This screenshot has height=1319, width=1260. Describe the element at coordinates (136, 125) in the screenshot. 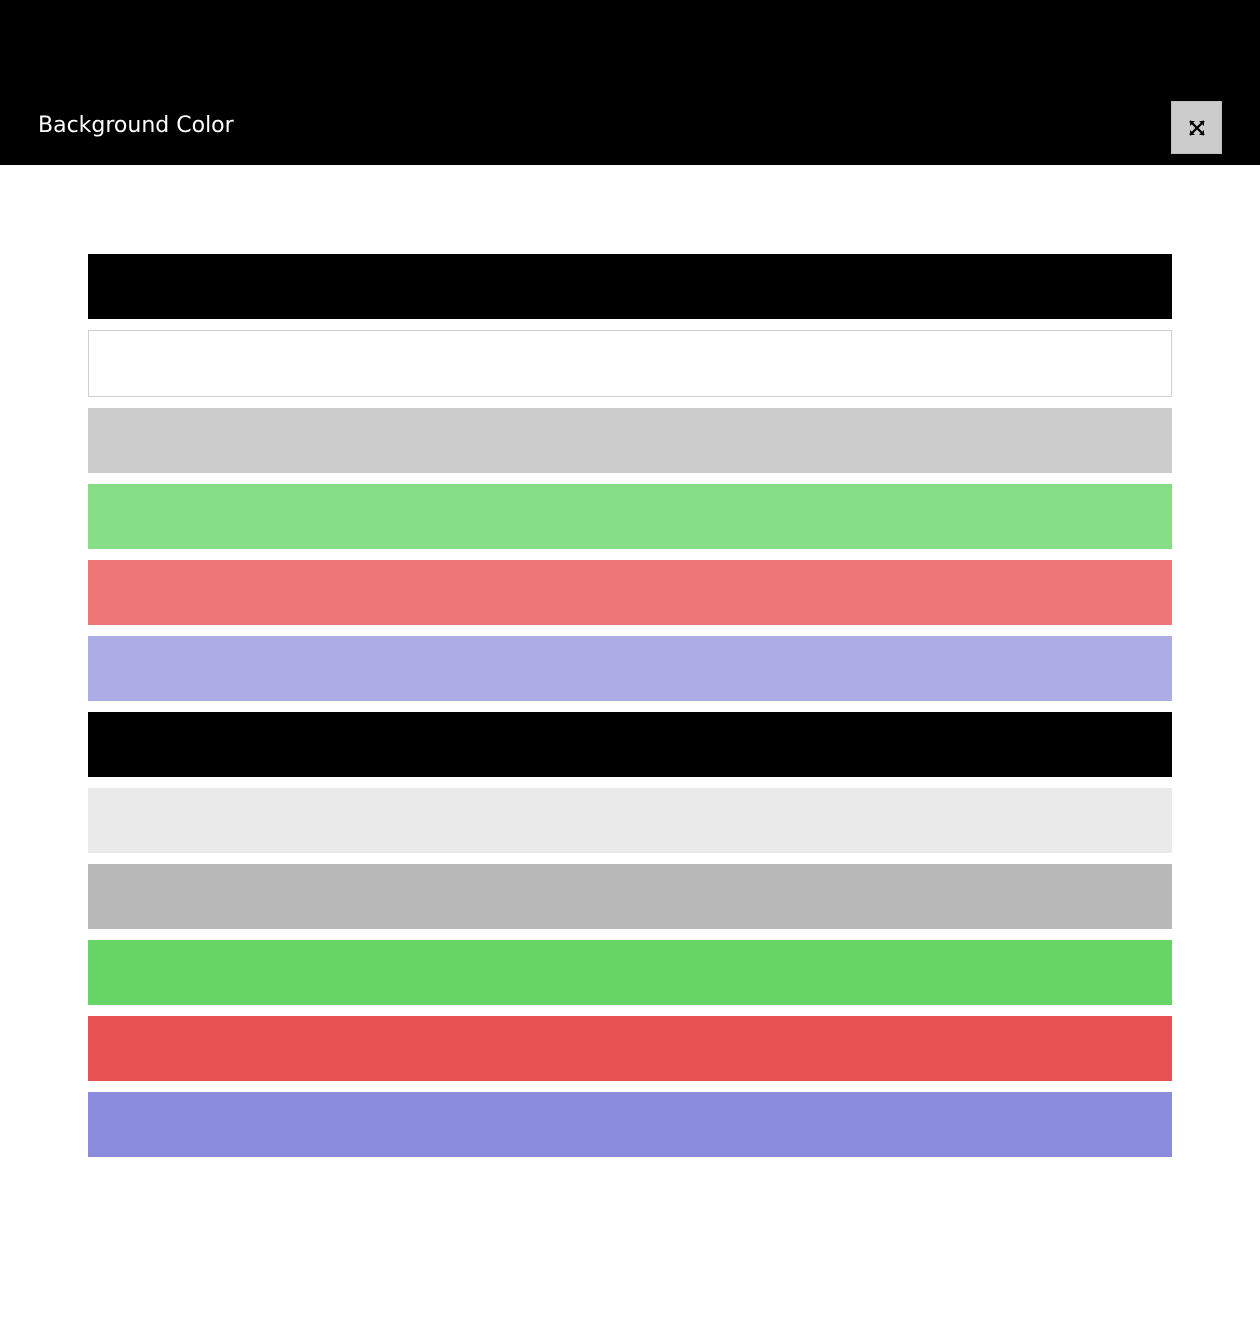

I see `page-title: Background Color` at that location.